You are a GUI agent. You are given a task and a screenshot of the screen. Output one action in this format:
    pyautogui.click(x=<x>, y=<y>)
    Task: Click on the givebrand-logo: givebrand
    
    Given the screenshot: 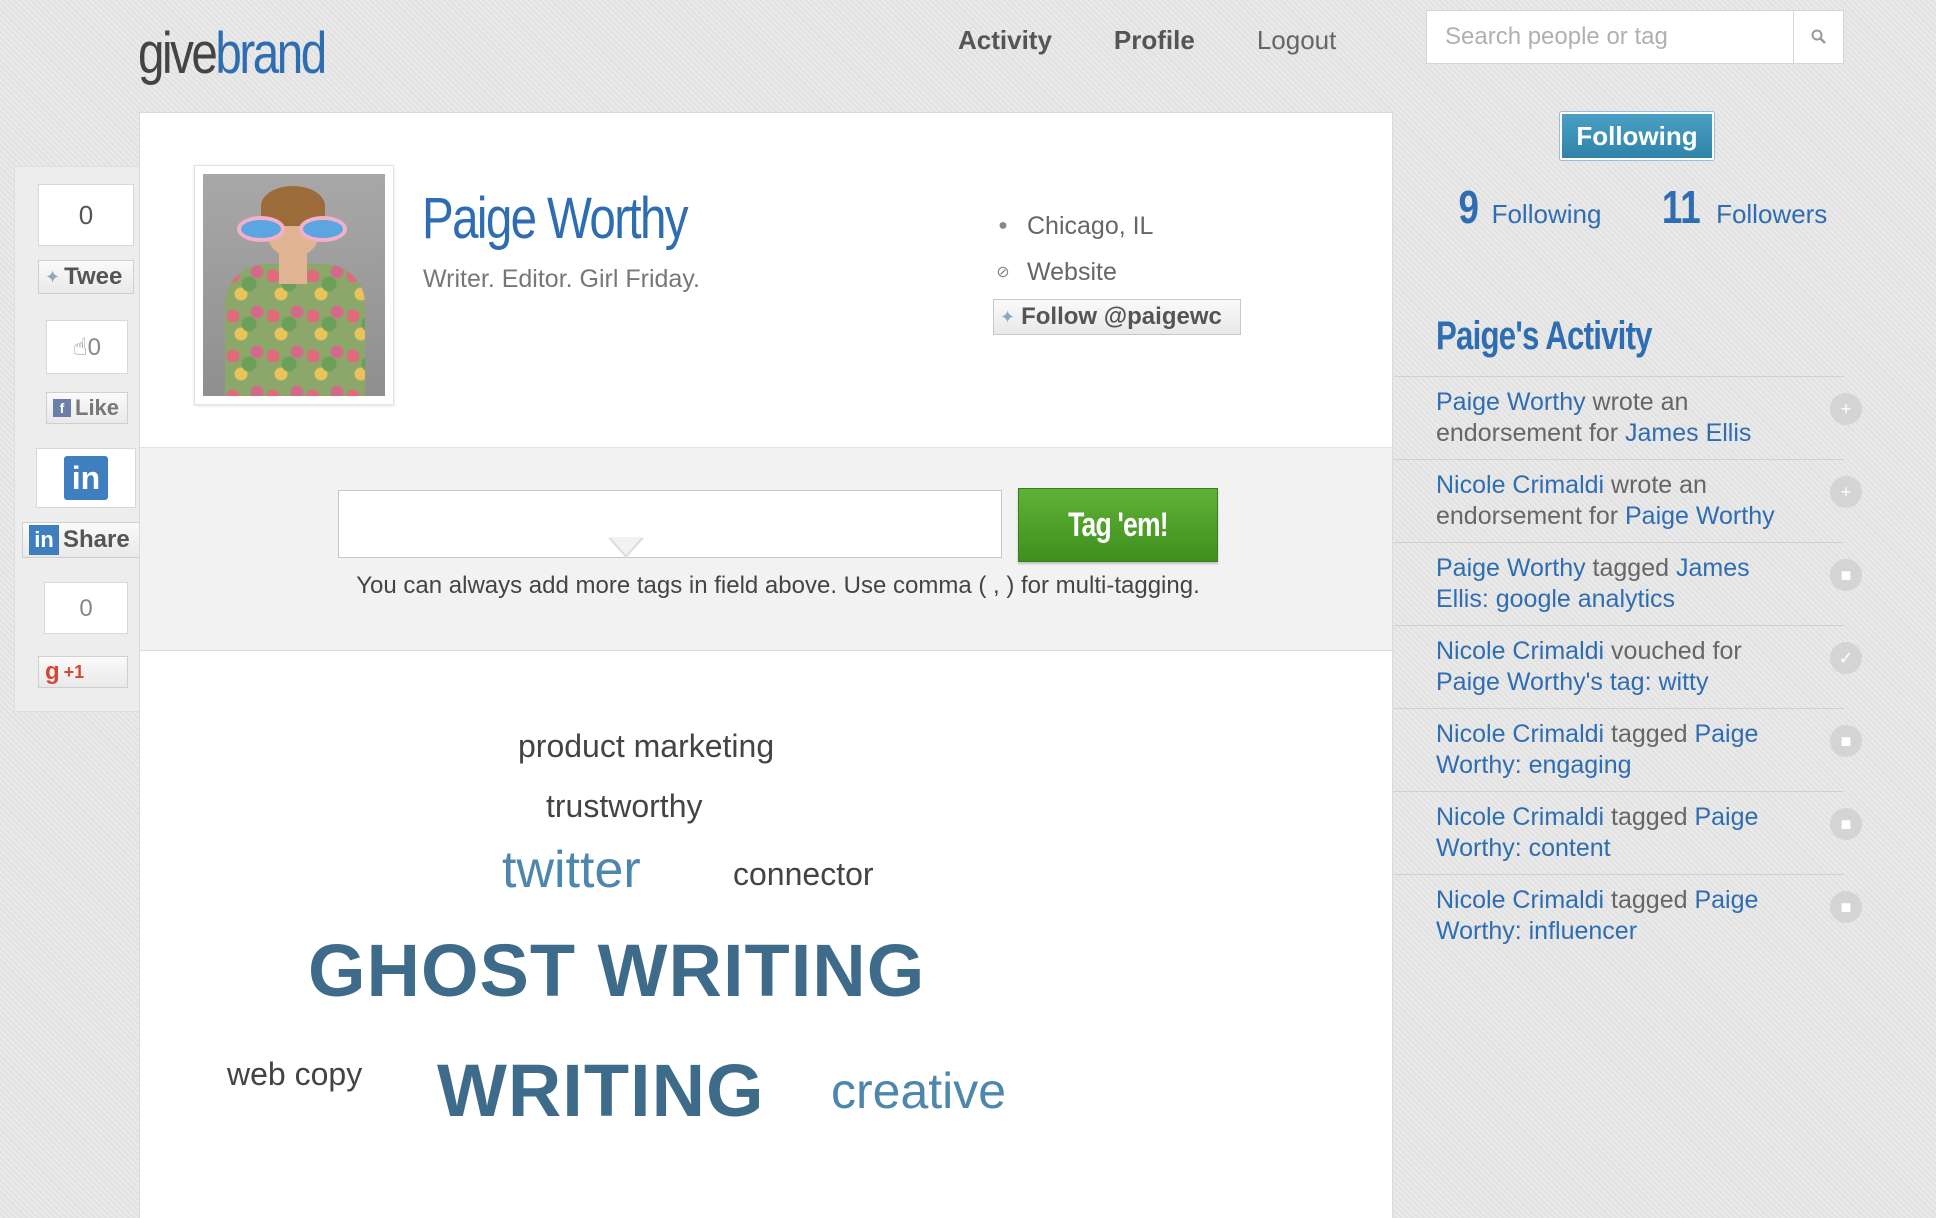 What is the action you would take?
    pyautogui.click(x=232, y=53)
    